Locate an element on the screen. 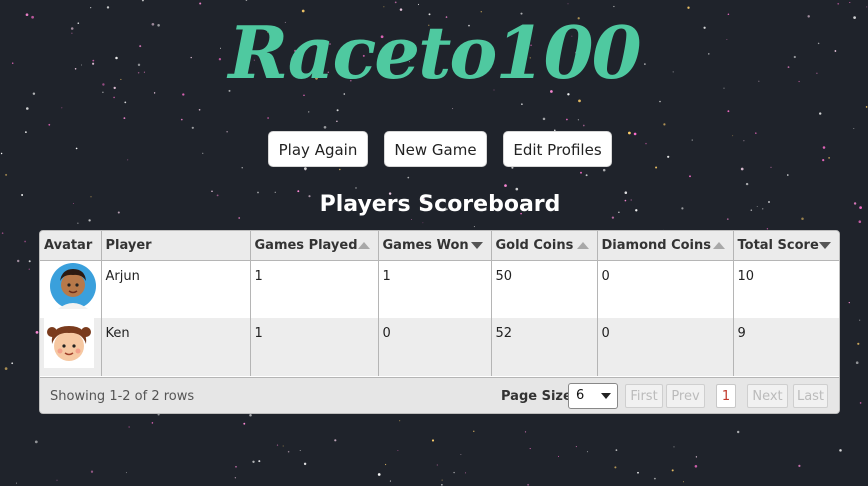 The image size is (868, 486). new-game-button: New Game is located at coordinates (435, 149).